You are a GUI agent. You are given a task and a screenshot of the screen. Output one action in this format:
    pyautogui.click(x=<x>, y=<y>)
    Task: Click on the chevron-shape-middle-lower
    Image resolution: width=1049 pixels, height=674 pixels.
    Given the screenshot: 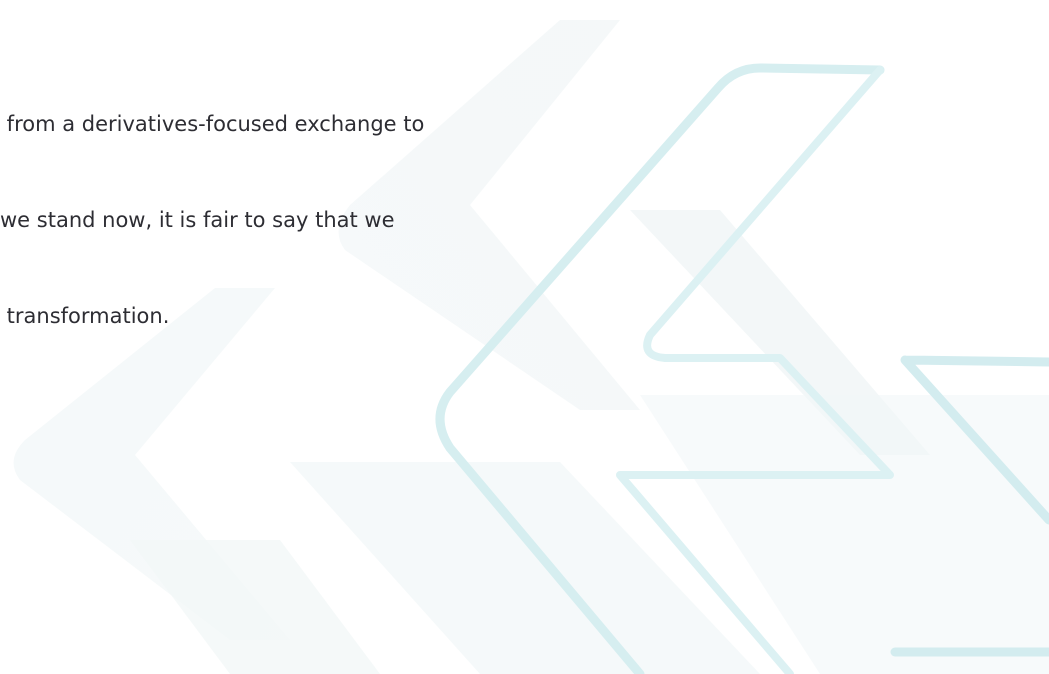 What is the action you would take?
    pyautogui.click(x=525, y=568)
    